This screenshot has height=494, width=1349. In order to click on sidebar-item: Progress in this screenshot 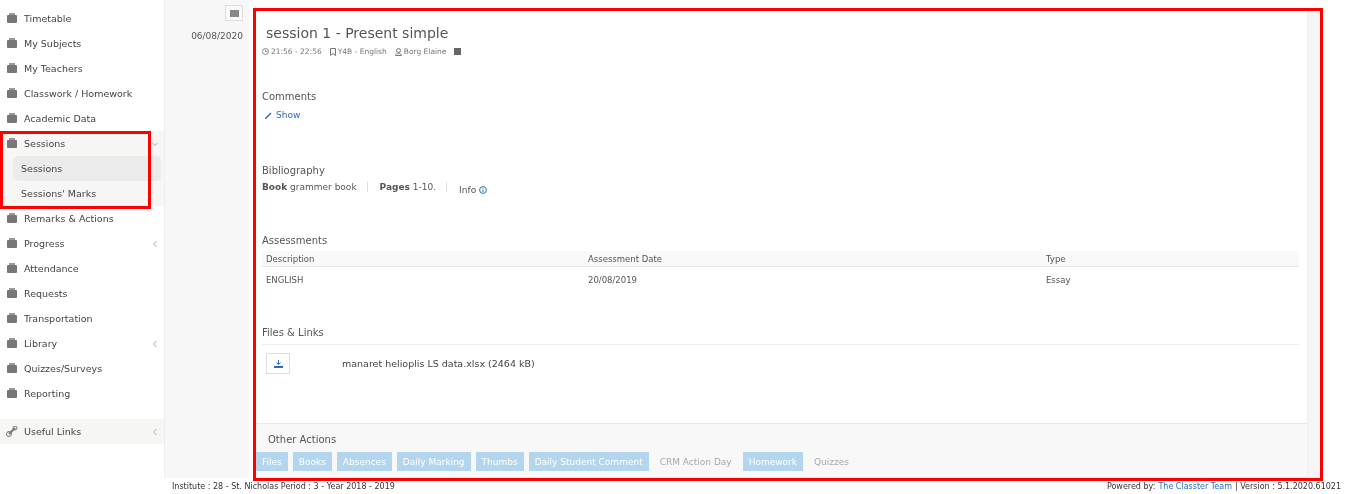, I will do `click(82, 243)`.